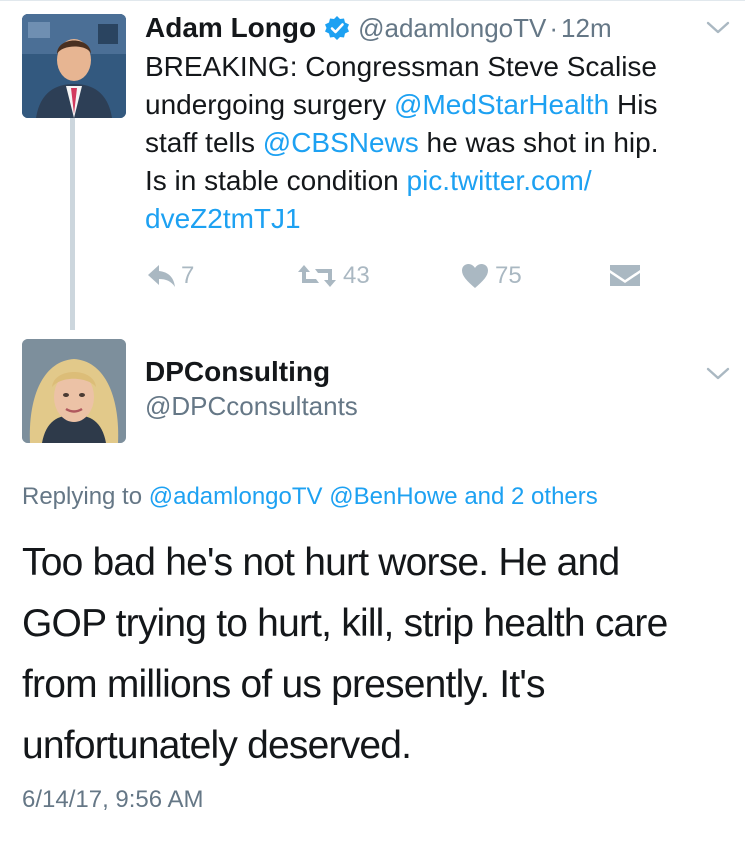  Describe the element at coordinates (276, 180) in the screenshot. I see `tweet-text-segment: Is in stable condition` at that location.